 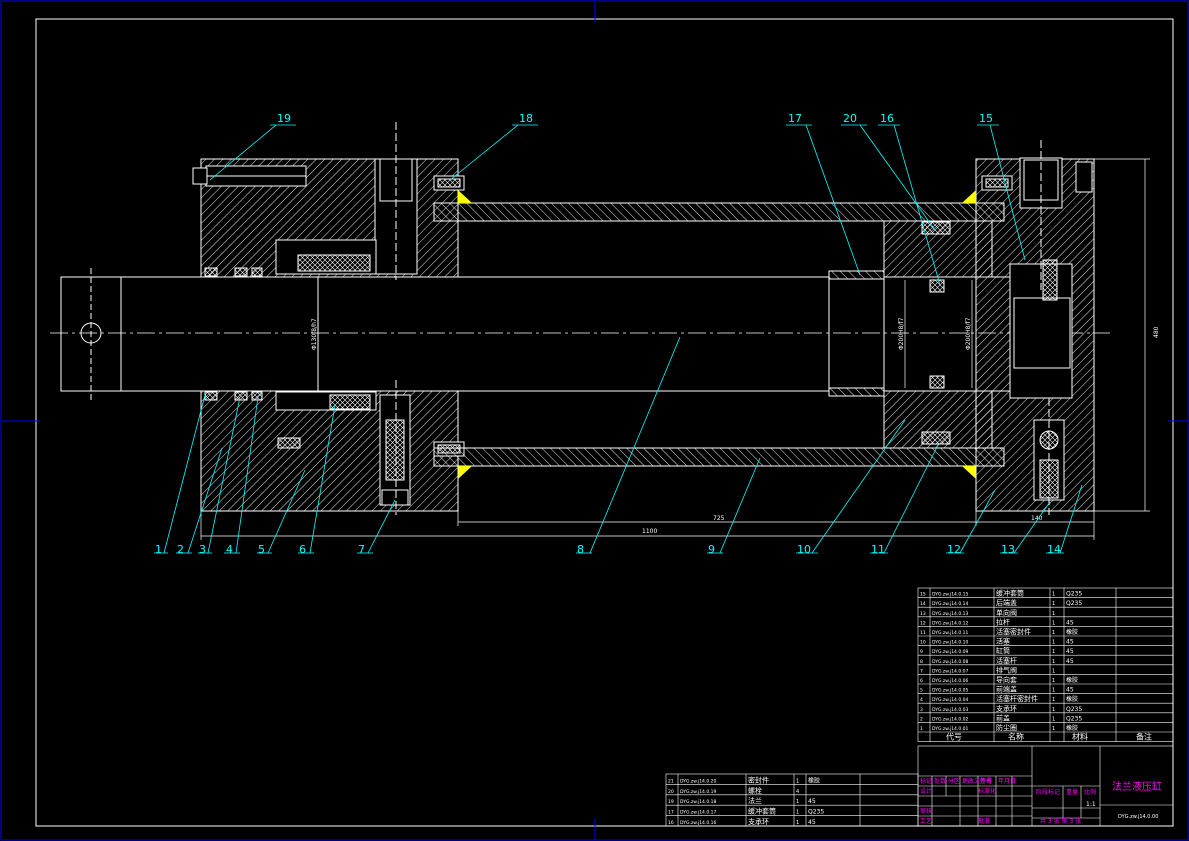 I want to click on balloon-16: 16, so click(x=887, y=118).